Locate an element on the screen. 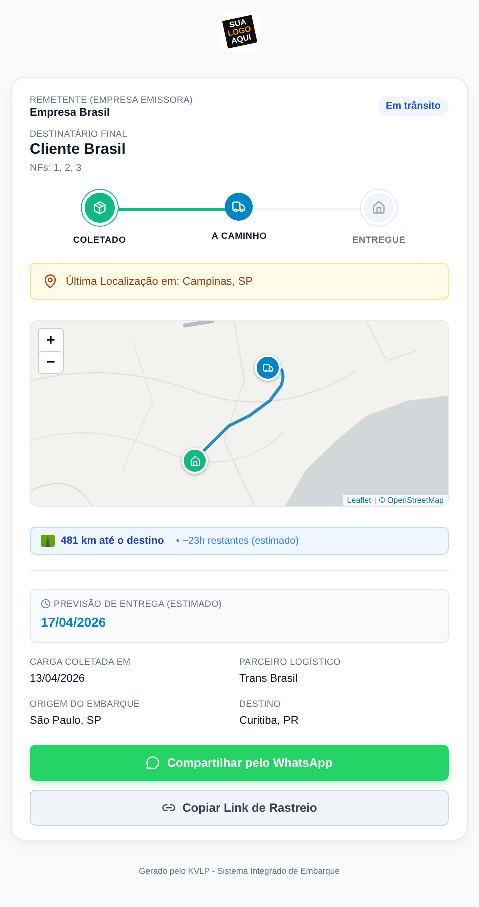  invoice-numbers: NFs: 1, 2, 3 is located at coordinates (56, 168).